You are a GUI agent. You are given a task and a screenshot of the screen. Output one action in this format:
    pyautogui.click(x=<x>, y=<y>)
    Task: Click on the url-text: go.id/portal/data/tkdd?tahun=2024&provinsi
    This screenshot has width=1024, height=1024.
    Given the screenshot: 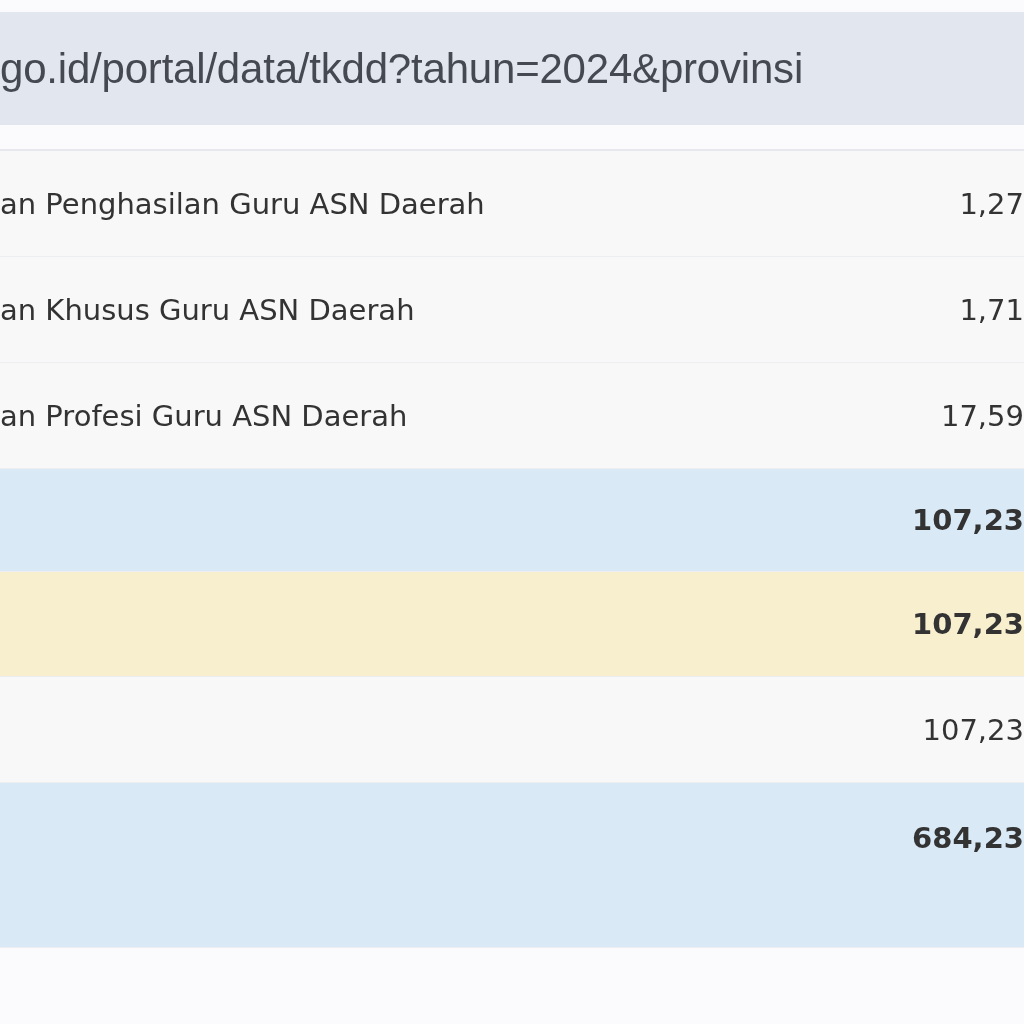 What is the action you would take?
    pyautogui.click(x=402, y=68)
    